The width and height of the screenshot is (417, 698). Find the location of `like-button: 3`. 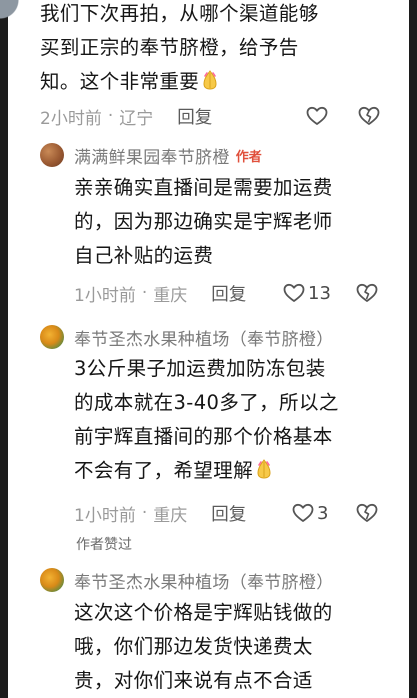

like-button: 3 is located at coordinates (310, 513).